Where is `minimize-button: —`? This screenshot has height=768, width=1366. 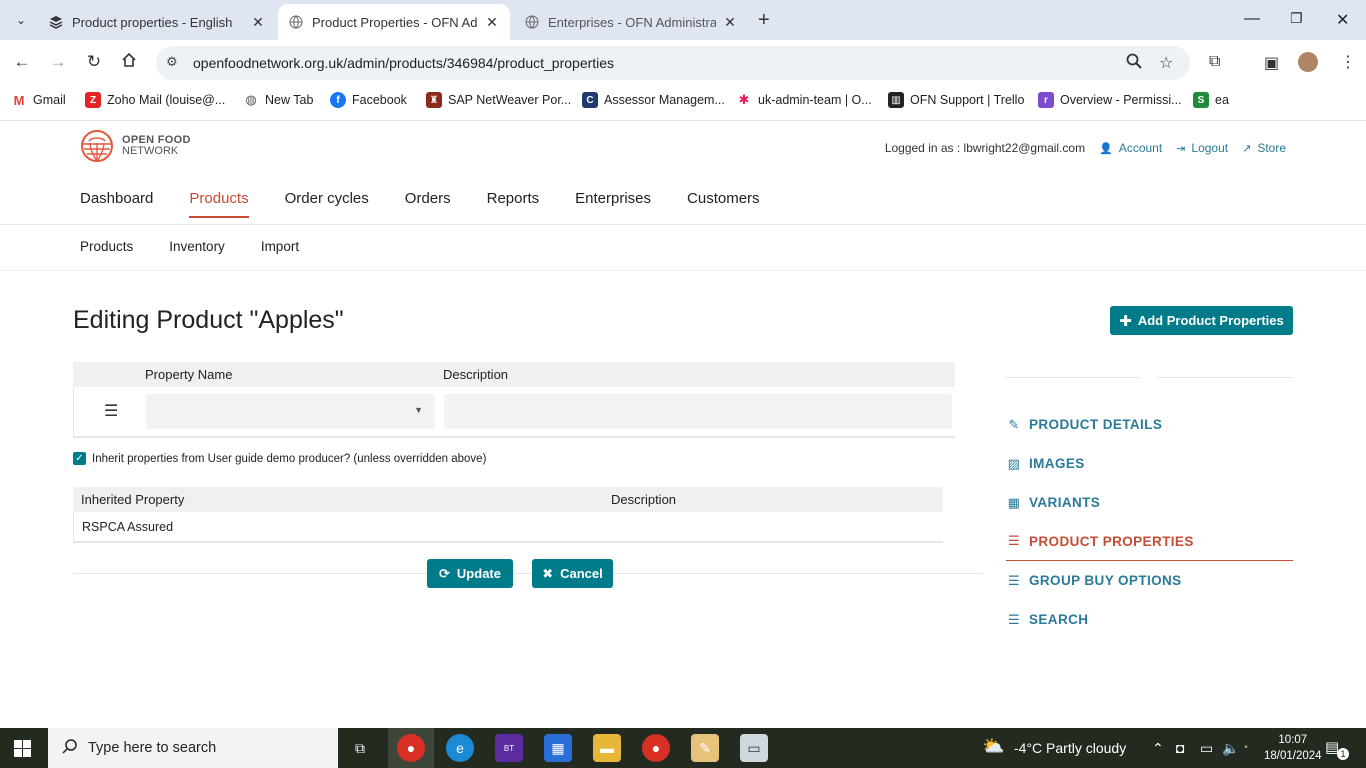
minimize-button: — is located at coordinates (1252, 19).